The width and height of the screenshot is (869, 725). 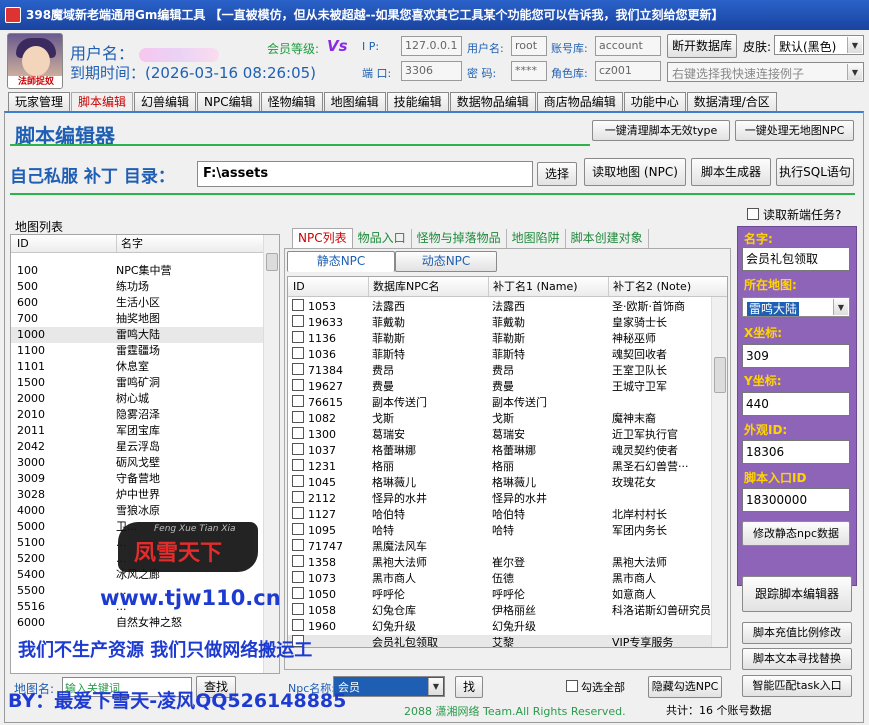 I want to click on tab-main-1: 脚本编辑, so click(x=102, y=102).